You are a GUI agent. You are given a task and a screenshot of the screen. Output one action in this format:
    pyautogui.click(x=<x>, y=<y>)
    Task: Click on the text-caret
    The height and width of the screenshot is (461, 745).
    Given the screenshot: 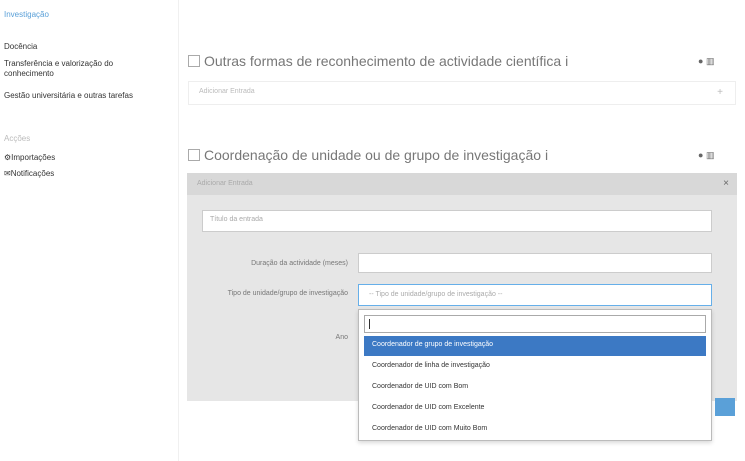 What is the action you would take?
    pyautogui.click(x=369, y=324)
    